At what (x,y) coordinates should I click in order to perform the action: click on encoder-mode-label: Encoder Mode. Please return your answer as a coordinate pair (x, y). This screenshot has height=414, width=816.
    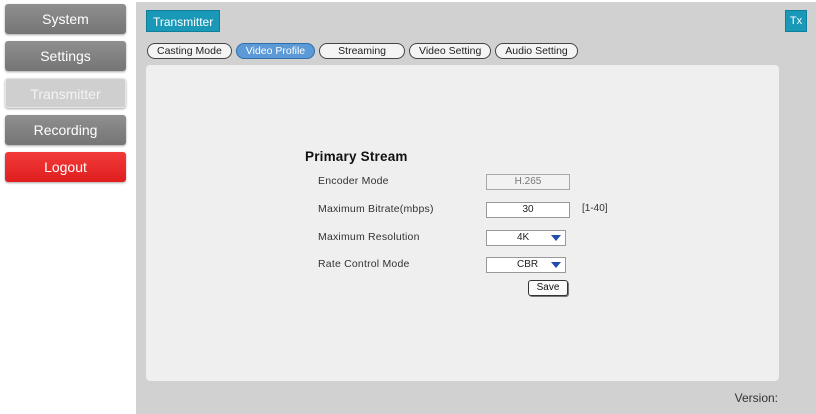
    Looking at the image, I should click on (353, 181).